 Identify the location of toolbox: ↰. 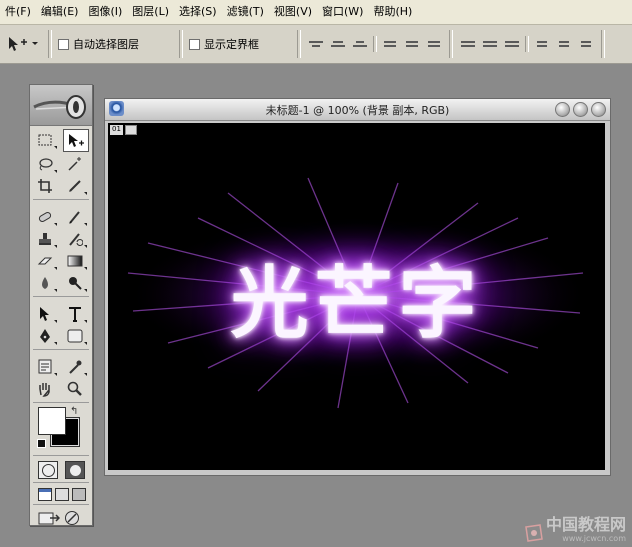
(61, 305).